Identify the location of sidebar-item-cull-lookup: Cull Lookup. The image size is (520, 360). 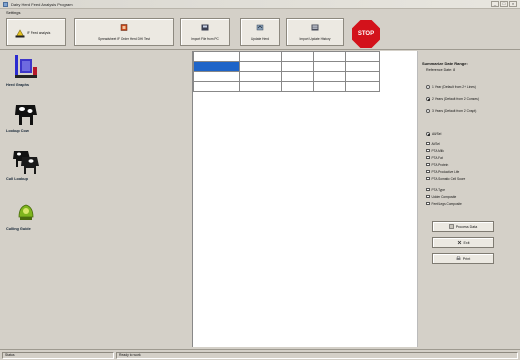
(28, 167).